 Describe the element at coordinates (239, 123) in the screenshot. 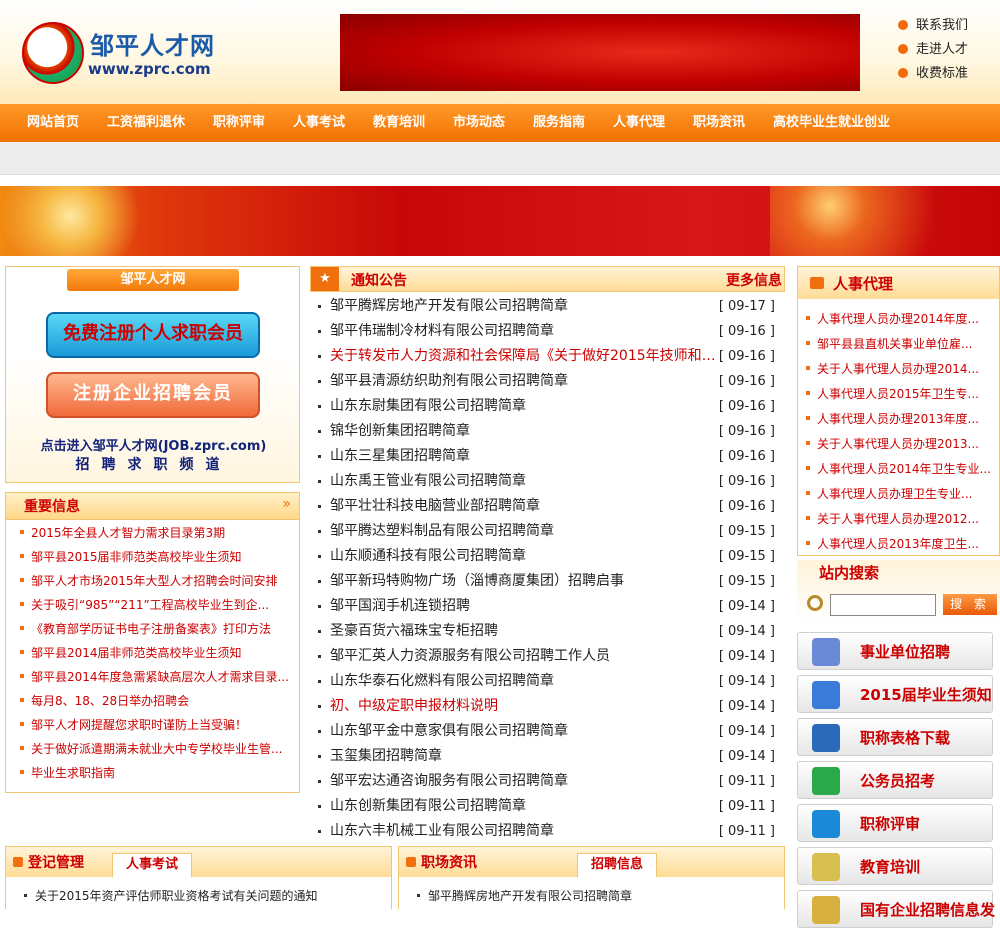

I see `nav-title-review: 职称评审` at that location.